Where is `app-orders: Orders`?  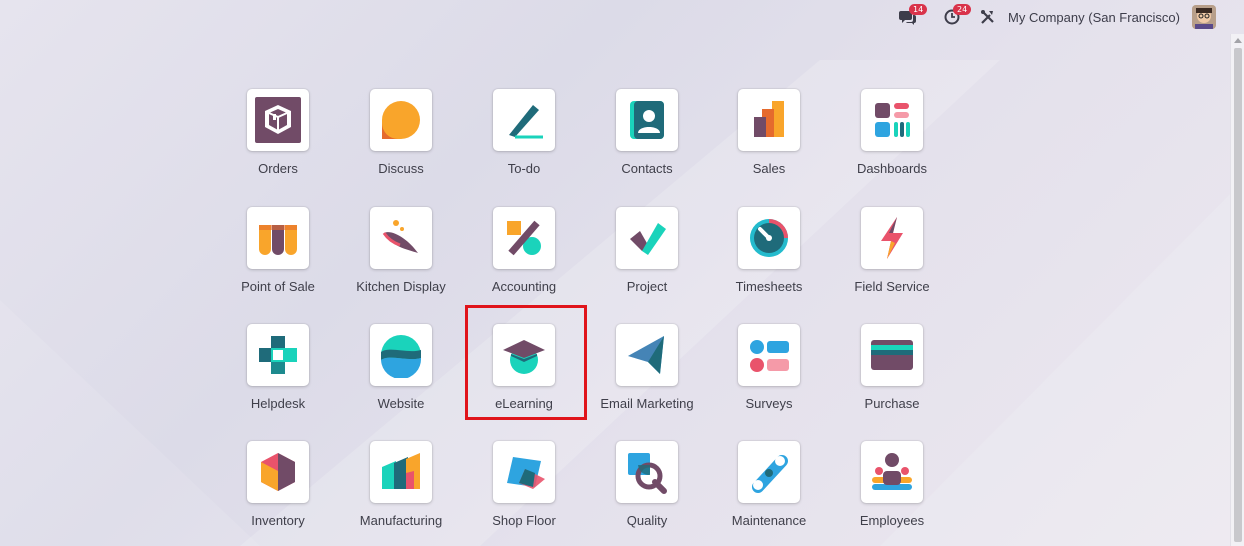
app-orders: Orders is located at coordinates (278, 139).